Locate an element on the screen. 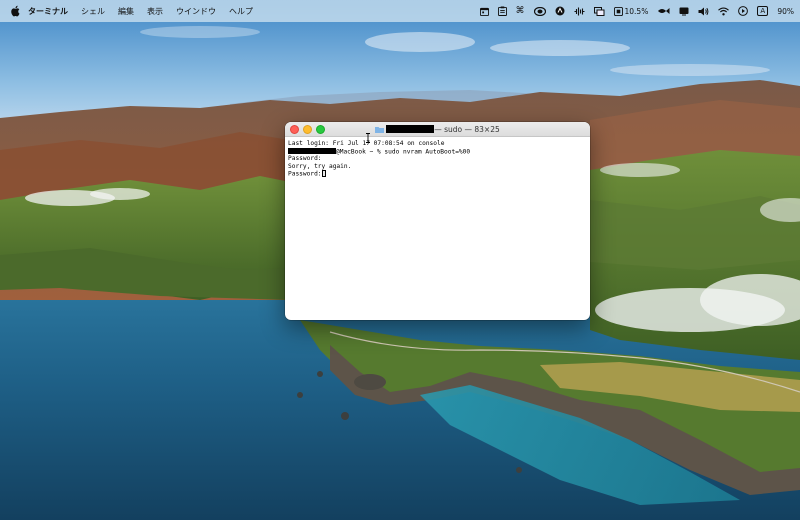  folder-icon is located at coordinates (380, 129).